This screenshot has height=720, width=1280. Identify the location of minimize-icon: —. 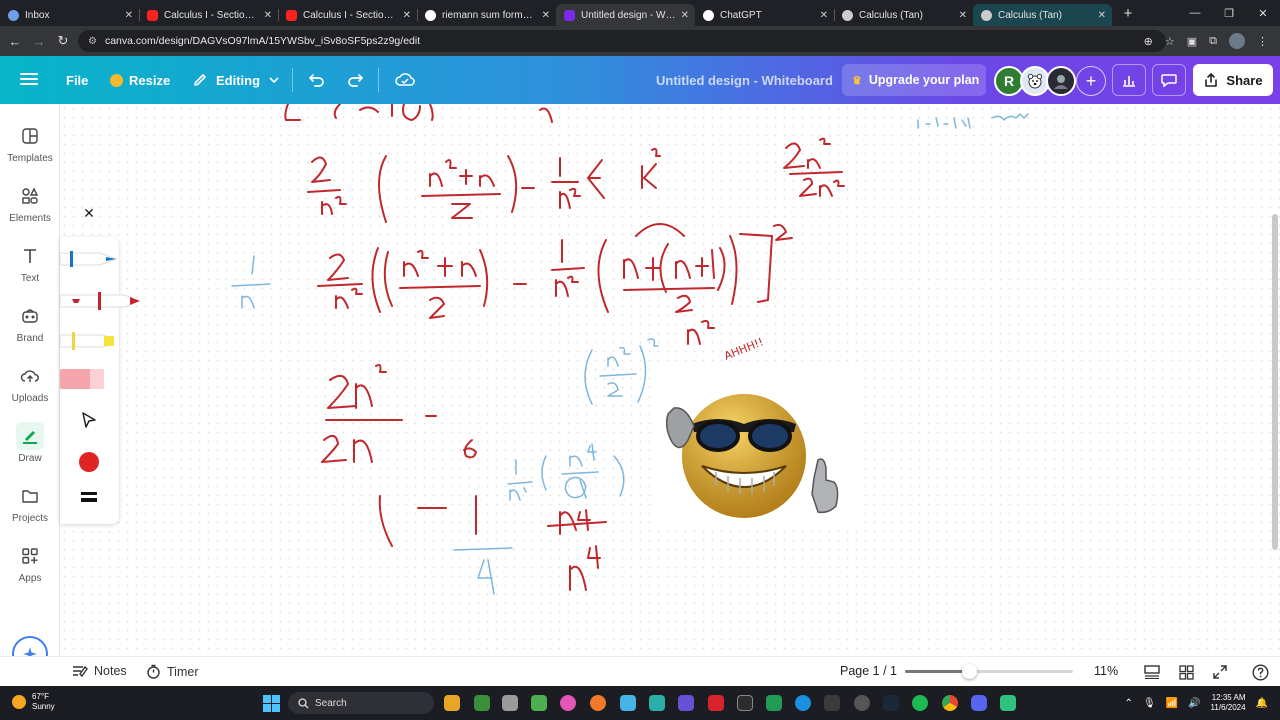
(1195, 13).